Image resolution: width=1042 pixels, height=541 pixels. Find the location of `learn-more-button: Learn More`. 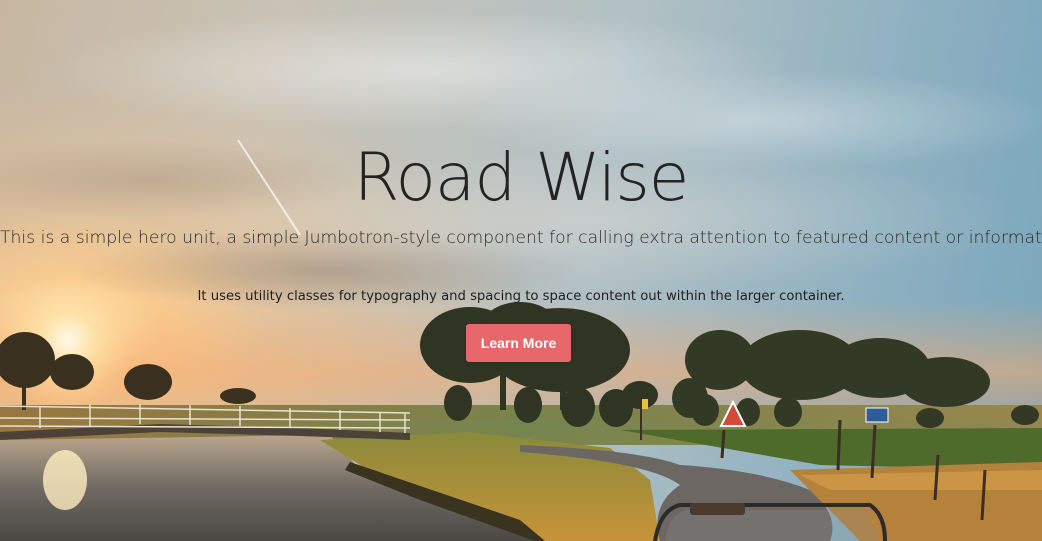

learn-more-button: Learn More is located at coordinates (518, 343).